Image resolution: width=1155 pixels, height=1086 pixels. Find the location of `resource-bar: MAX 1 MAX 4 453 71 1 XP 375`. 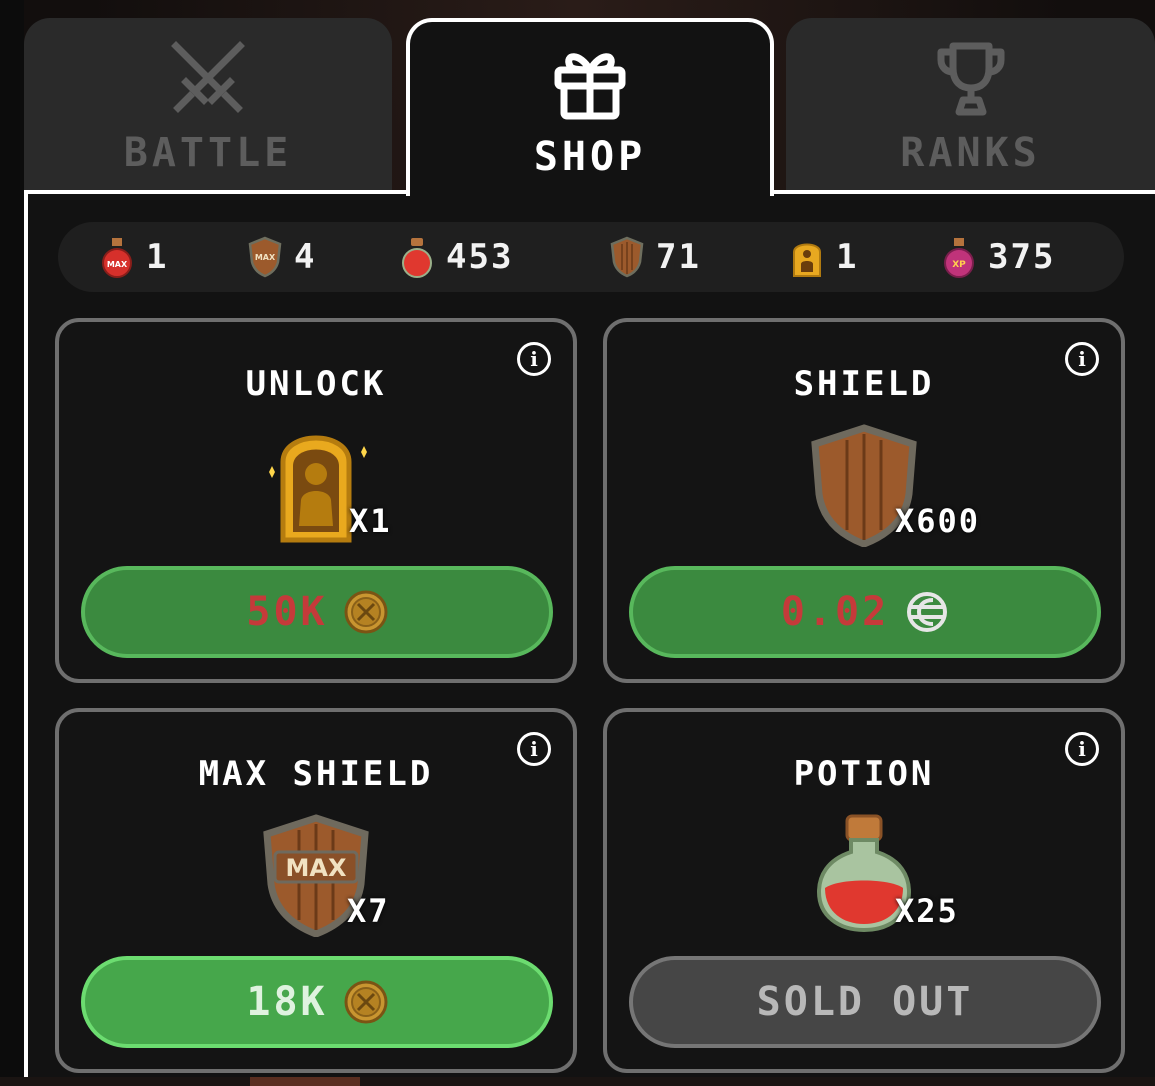

resource-bar: MAX 1 MAX 4 453 71 1 XP 375 is located at coordinates (591, 257).